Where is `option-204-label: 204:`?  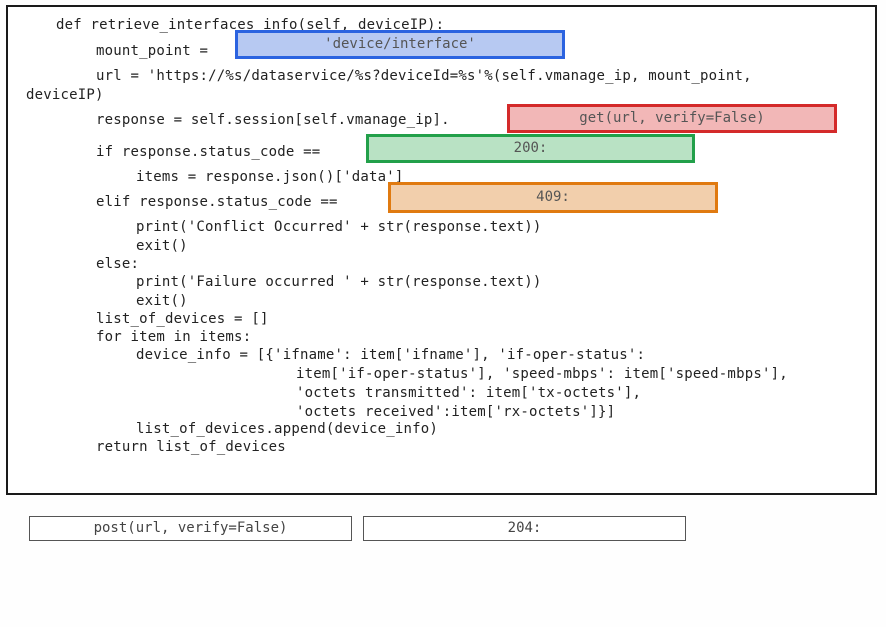 option-204-label: 204: is located at coordinates (524, 528).